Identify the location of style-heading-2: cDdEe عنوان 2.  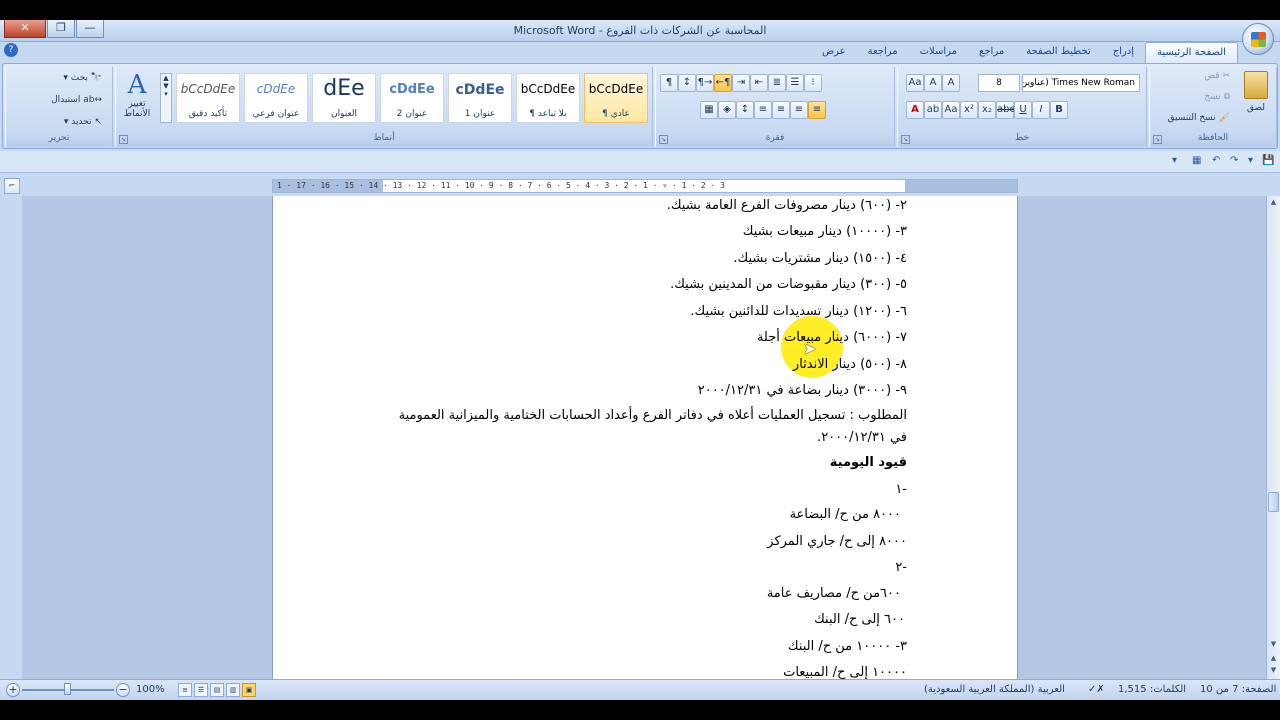
(412, 98).